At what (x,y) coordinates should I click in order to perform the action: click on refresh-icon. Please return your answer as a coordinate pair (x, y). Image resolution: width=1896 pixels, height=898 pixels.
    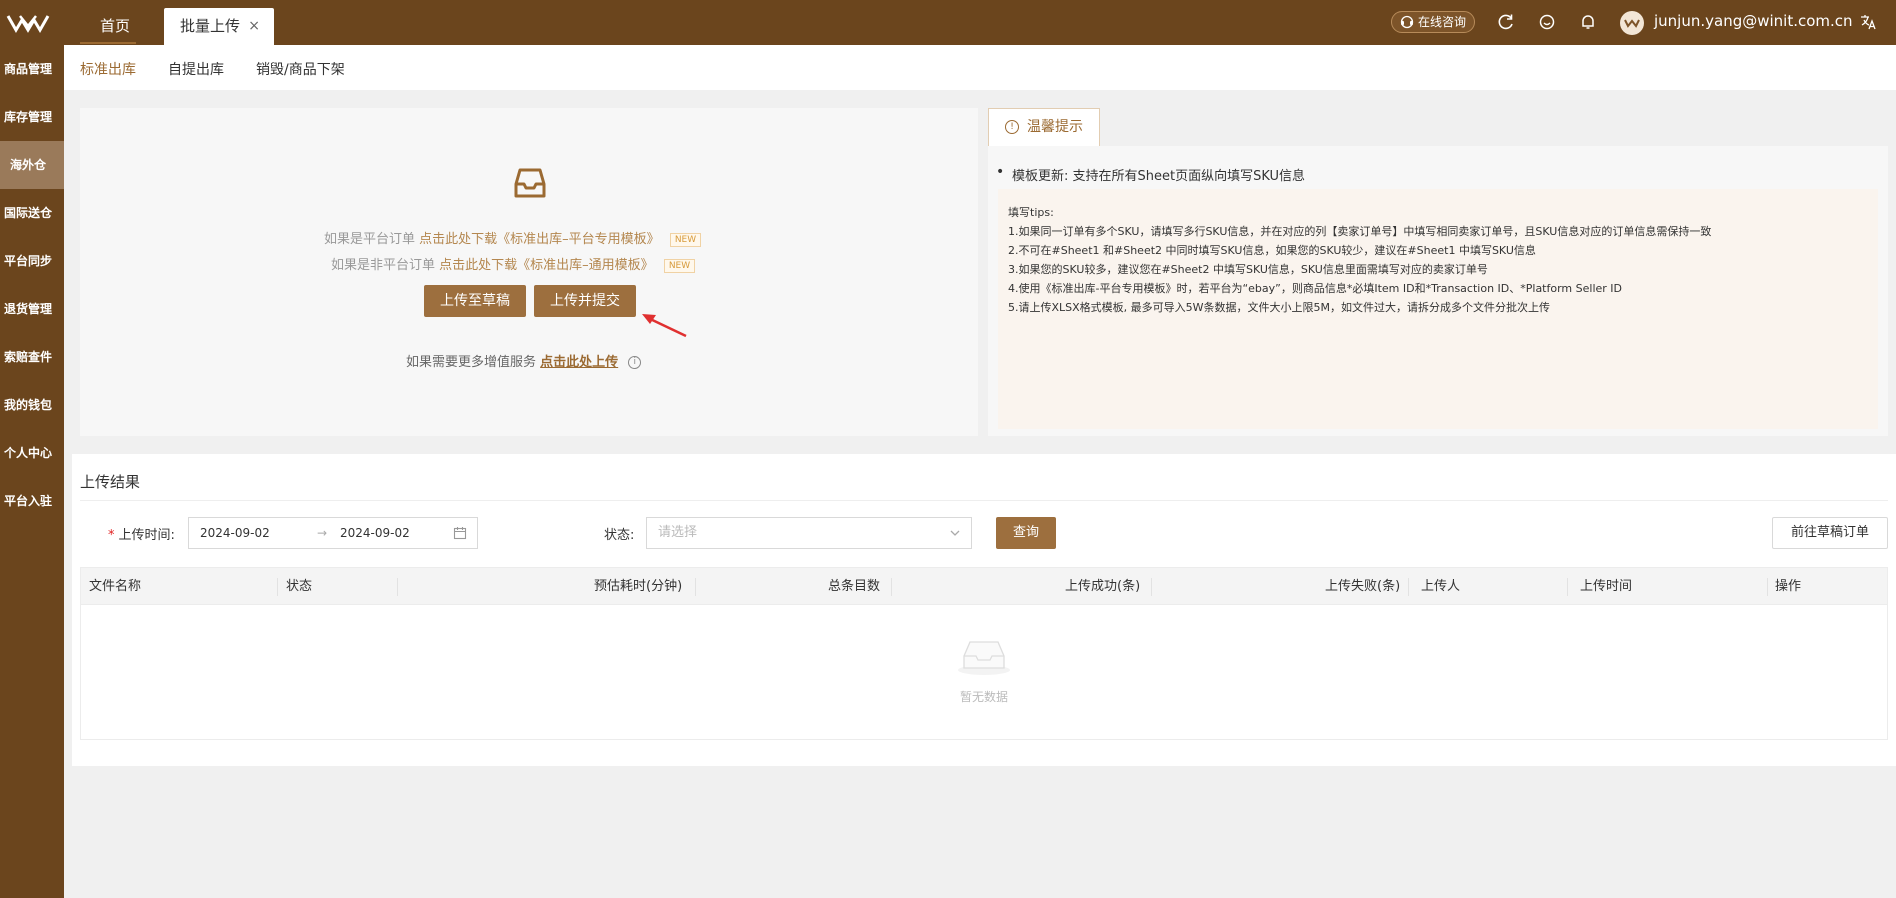
    Looking at the image, I should click on (1506, 22).